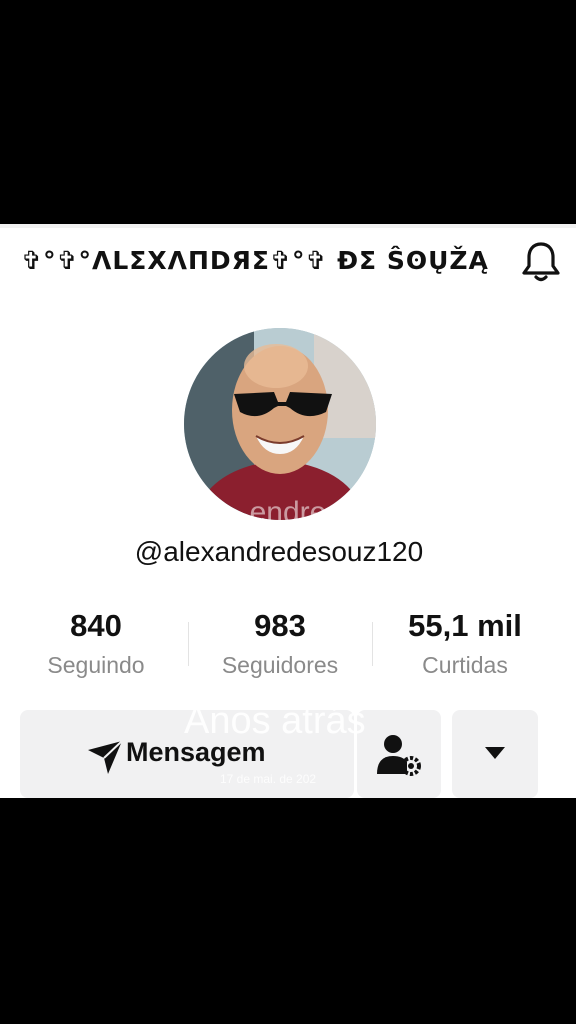 The height and width of the screenshot is (1024, 576). Describe the element at coordinates (465, 625) in the screenshot. I see `stat-likes-value: 55,1 mil` at that location.